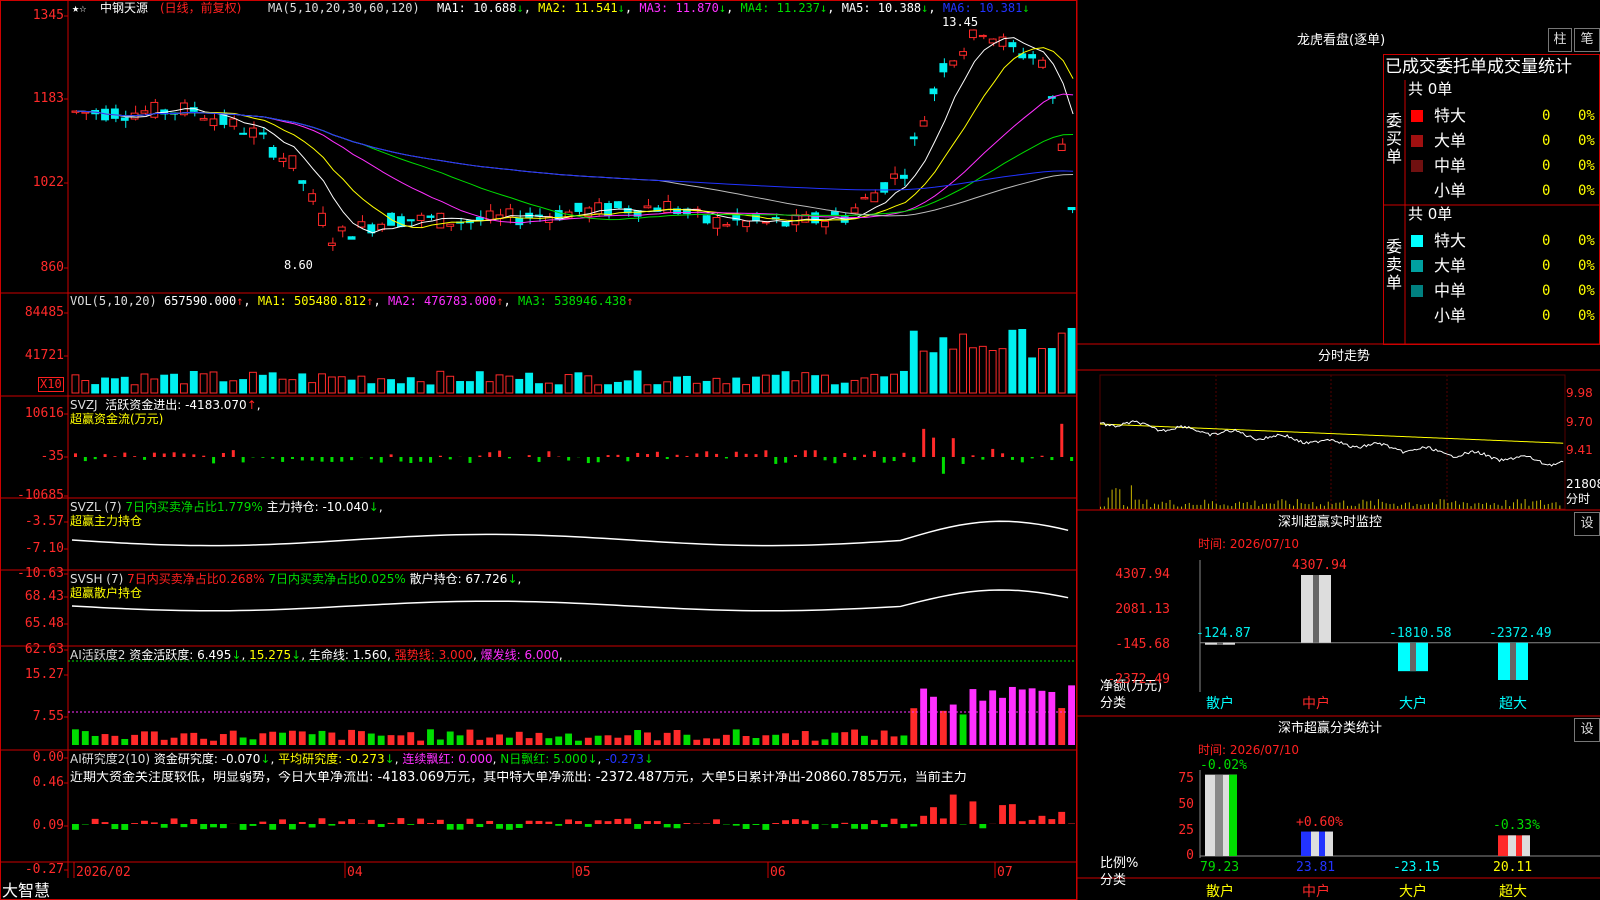  I want to click on monitor-time: 时间: 2026/07/10, so click(1249, 544).